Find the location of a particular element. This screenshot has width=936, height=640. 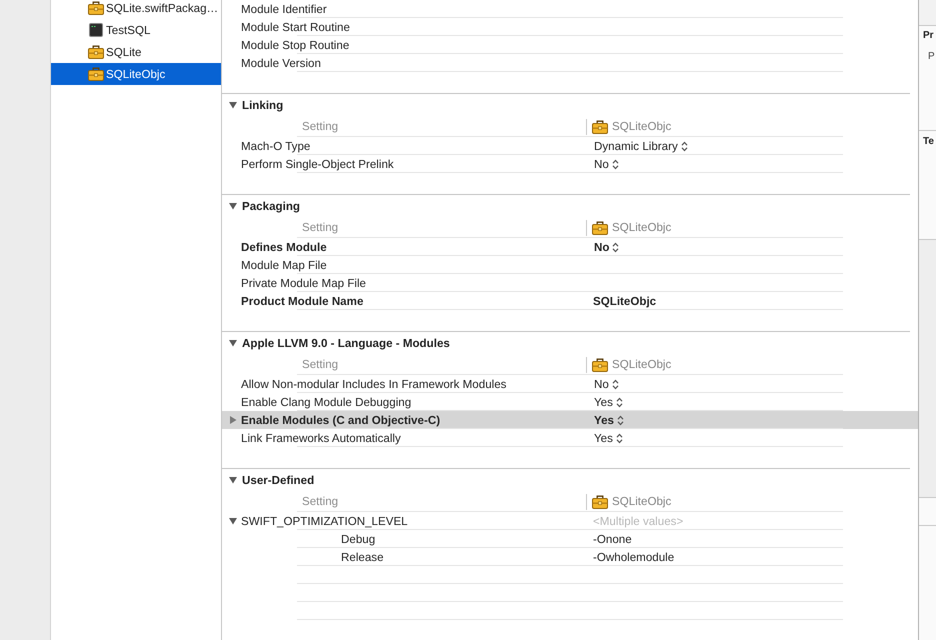

setting-name: Enable Clang Module Debugging is located at coordinates (326, 402).